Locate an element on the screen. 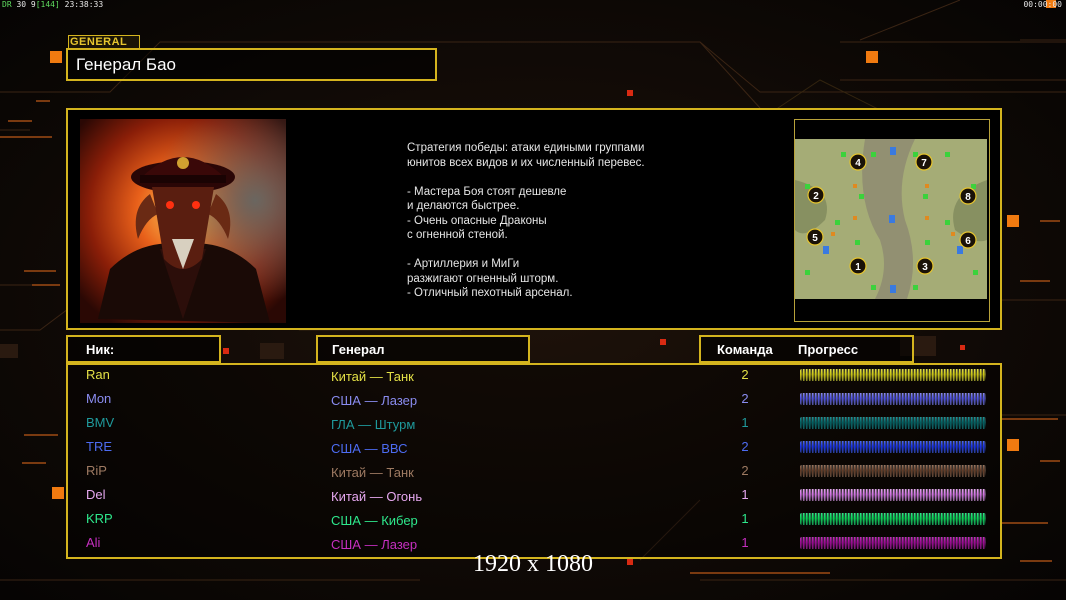 Image resolution: width=1066 pixels, height=600 pixels. player-general: Китай — Огонь is located at coordinates (377, 496).